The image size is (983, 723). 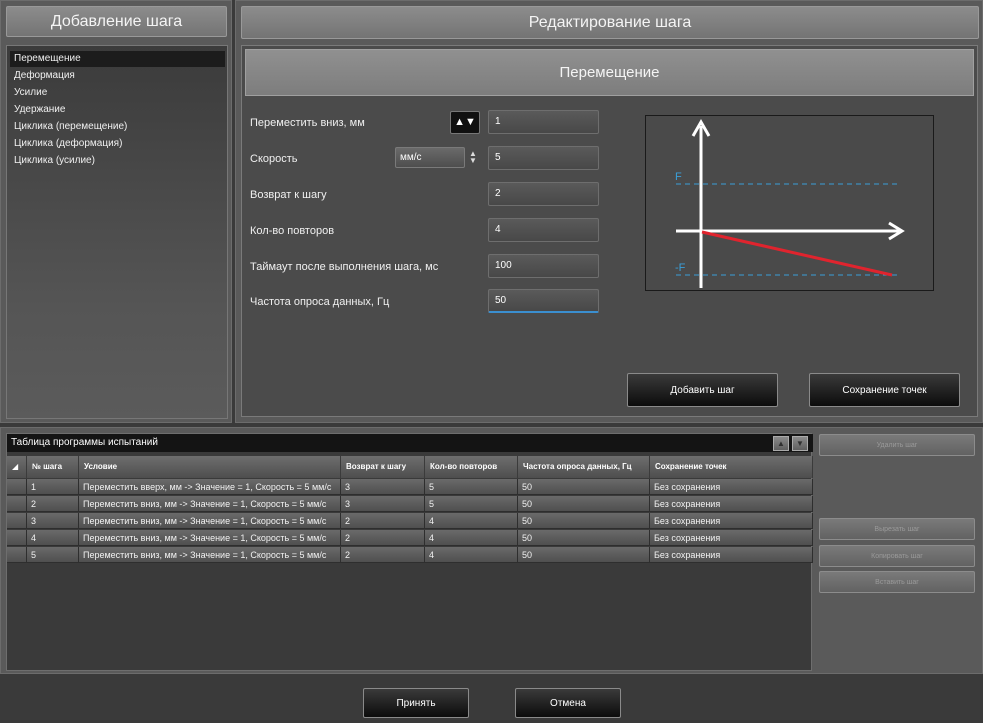 What do you see at coordinates (410, 443) in the screenshot?
I see `table-title-bar: Таблица программы испытаний ▲ ▼` at bounding box center [410, 443].